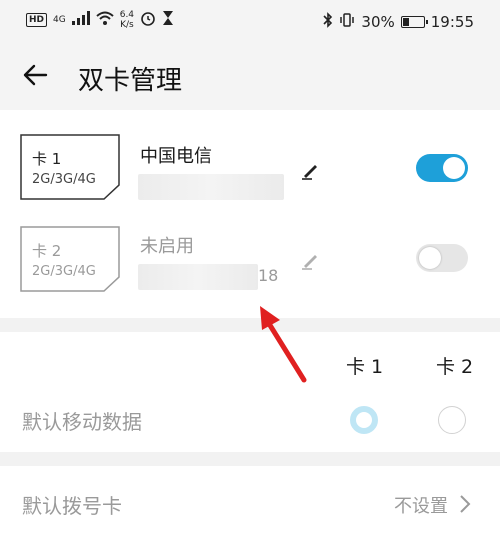 The image size is (500, 540). I want to click on sim-2-status: 未启用, so click(167, 246).